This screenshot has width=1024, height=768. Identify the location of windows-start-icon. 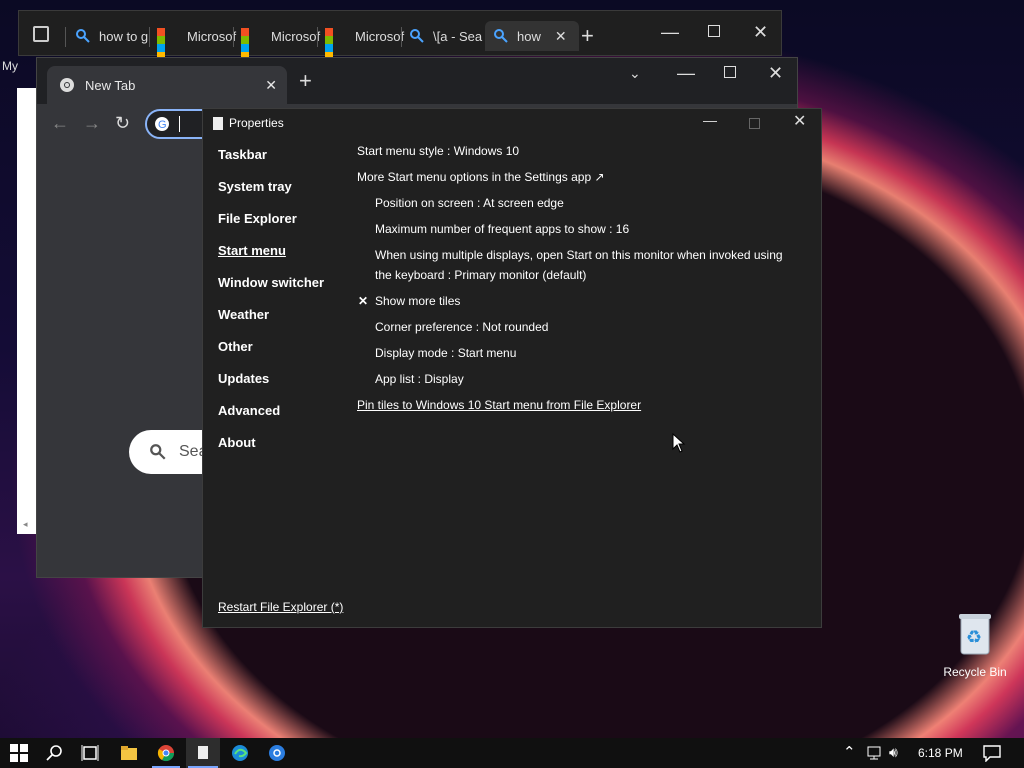
(19, 753).